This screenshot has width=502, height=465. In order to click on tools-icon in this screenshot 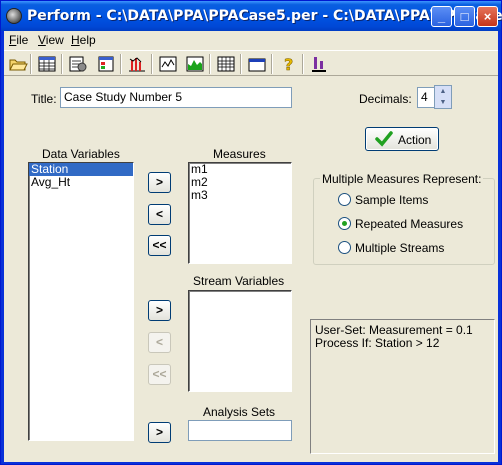, I will do `click(319, 64)`.